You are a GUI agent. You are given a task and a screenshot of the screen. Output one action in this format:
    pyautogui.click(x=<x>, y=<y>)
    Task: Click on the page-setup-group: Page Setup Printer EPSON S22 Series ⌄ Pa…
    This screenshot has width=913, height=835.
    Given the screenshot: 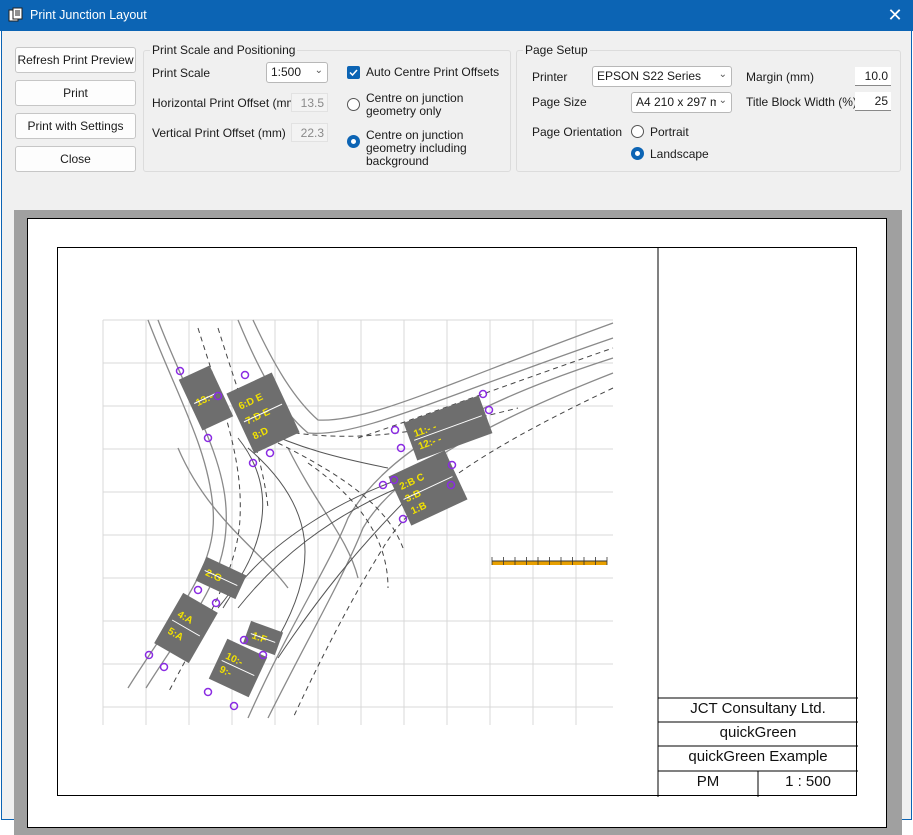 What is the action you would take?
    pyautogui.click(x=708, y=107)
    